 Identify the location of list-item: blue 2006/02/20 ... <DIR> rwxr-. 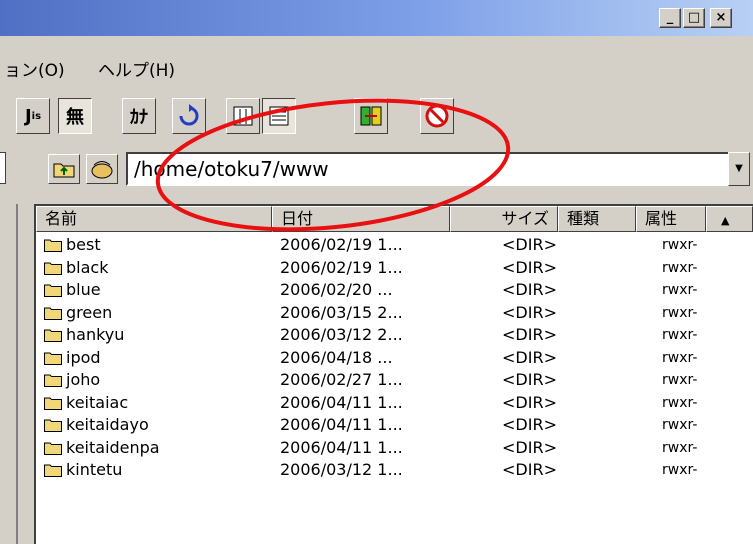
(394, 290).